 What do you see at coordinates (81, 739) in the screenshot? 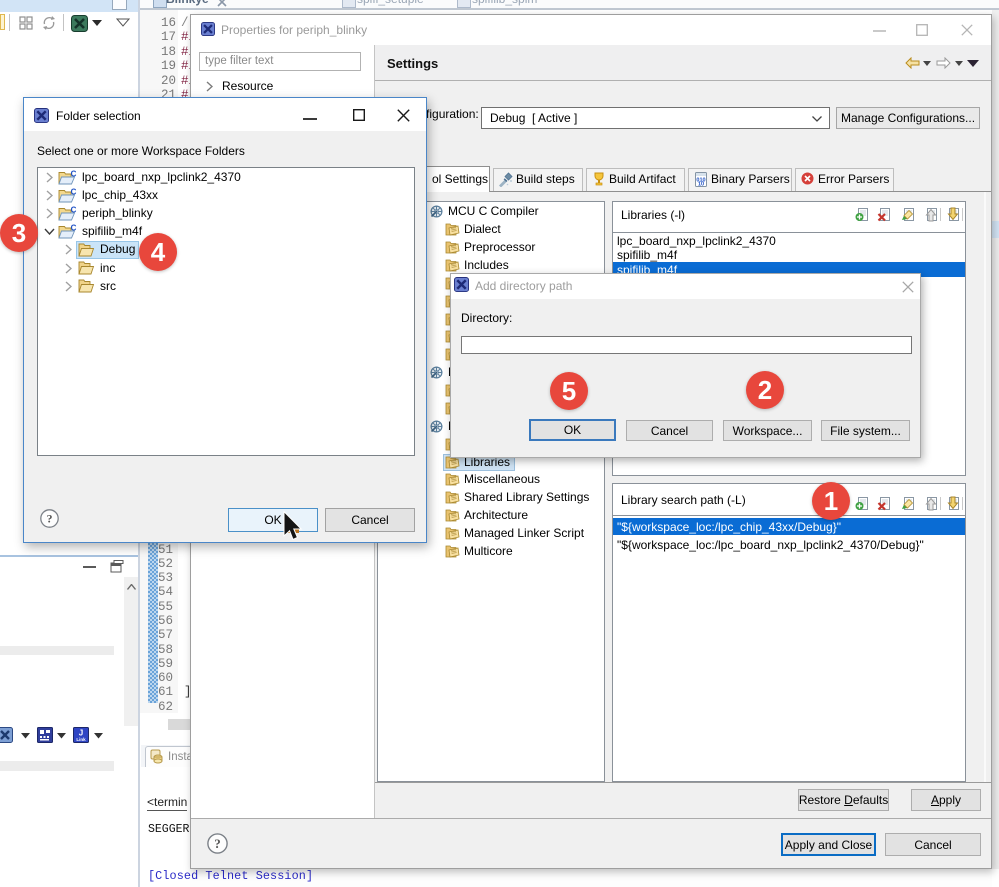
I see `svg-text: Link` at bounding box center [81, 739].